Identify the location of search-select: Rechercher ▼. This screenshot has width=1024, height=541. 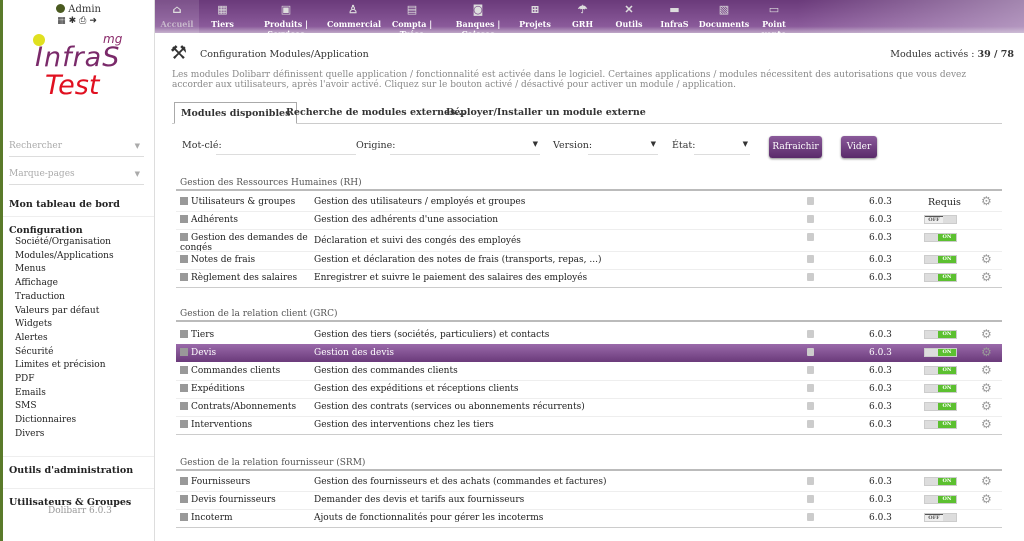
(76, 146).